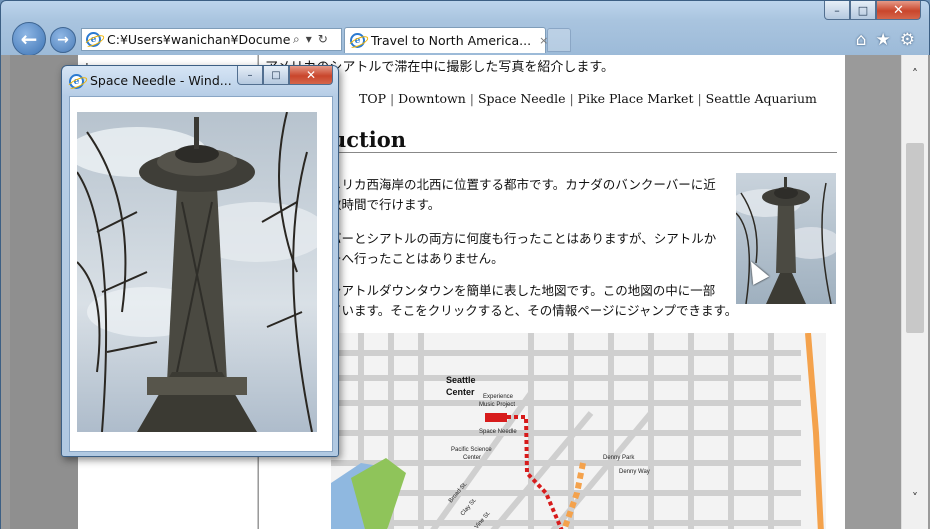 The height and width of the screenshot is (529, 930). I want to click on scroll-thumb, so click(915, 238).